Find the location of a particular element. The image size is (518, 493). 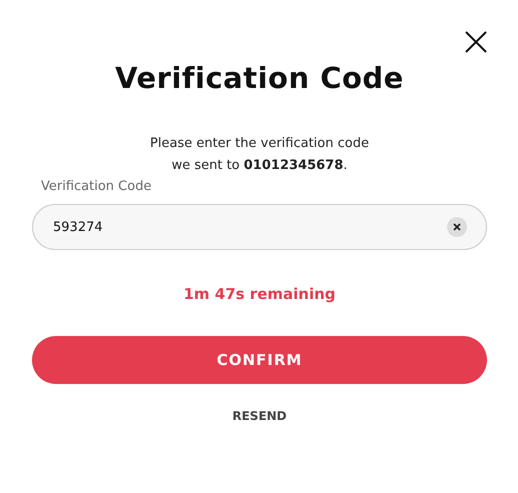

close-button is located at coordinates (476, 42).